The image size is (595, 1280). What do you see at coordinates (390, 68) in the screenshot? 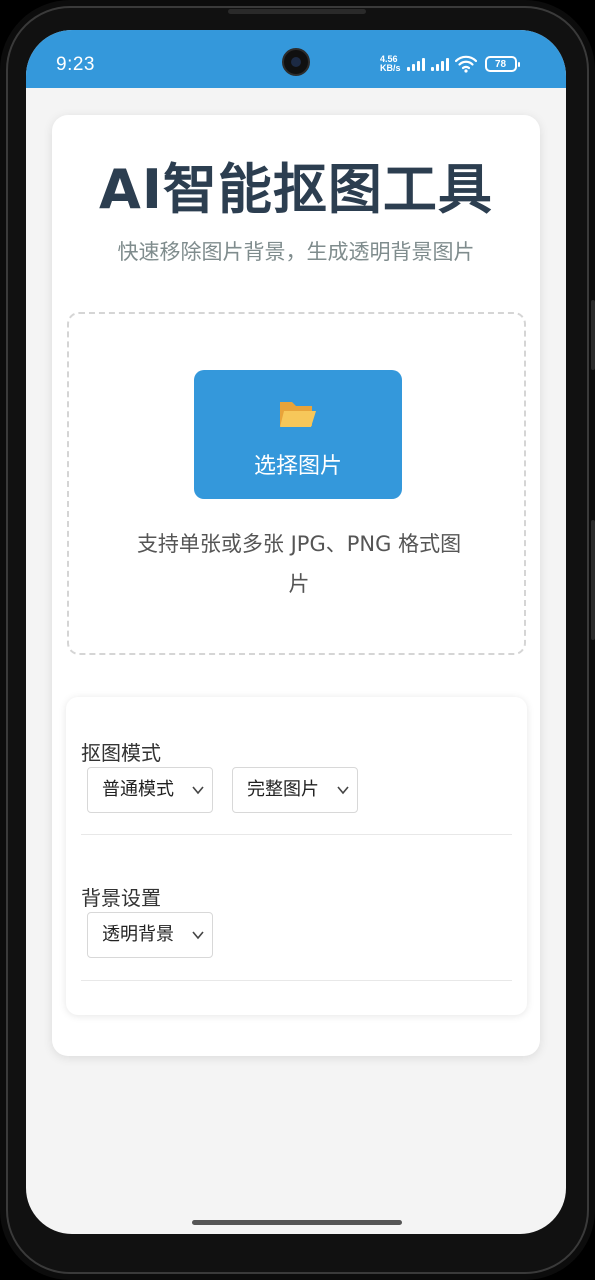
I see `network-speed-unit: KB/s` at bounding box center [390, 68].